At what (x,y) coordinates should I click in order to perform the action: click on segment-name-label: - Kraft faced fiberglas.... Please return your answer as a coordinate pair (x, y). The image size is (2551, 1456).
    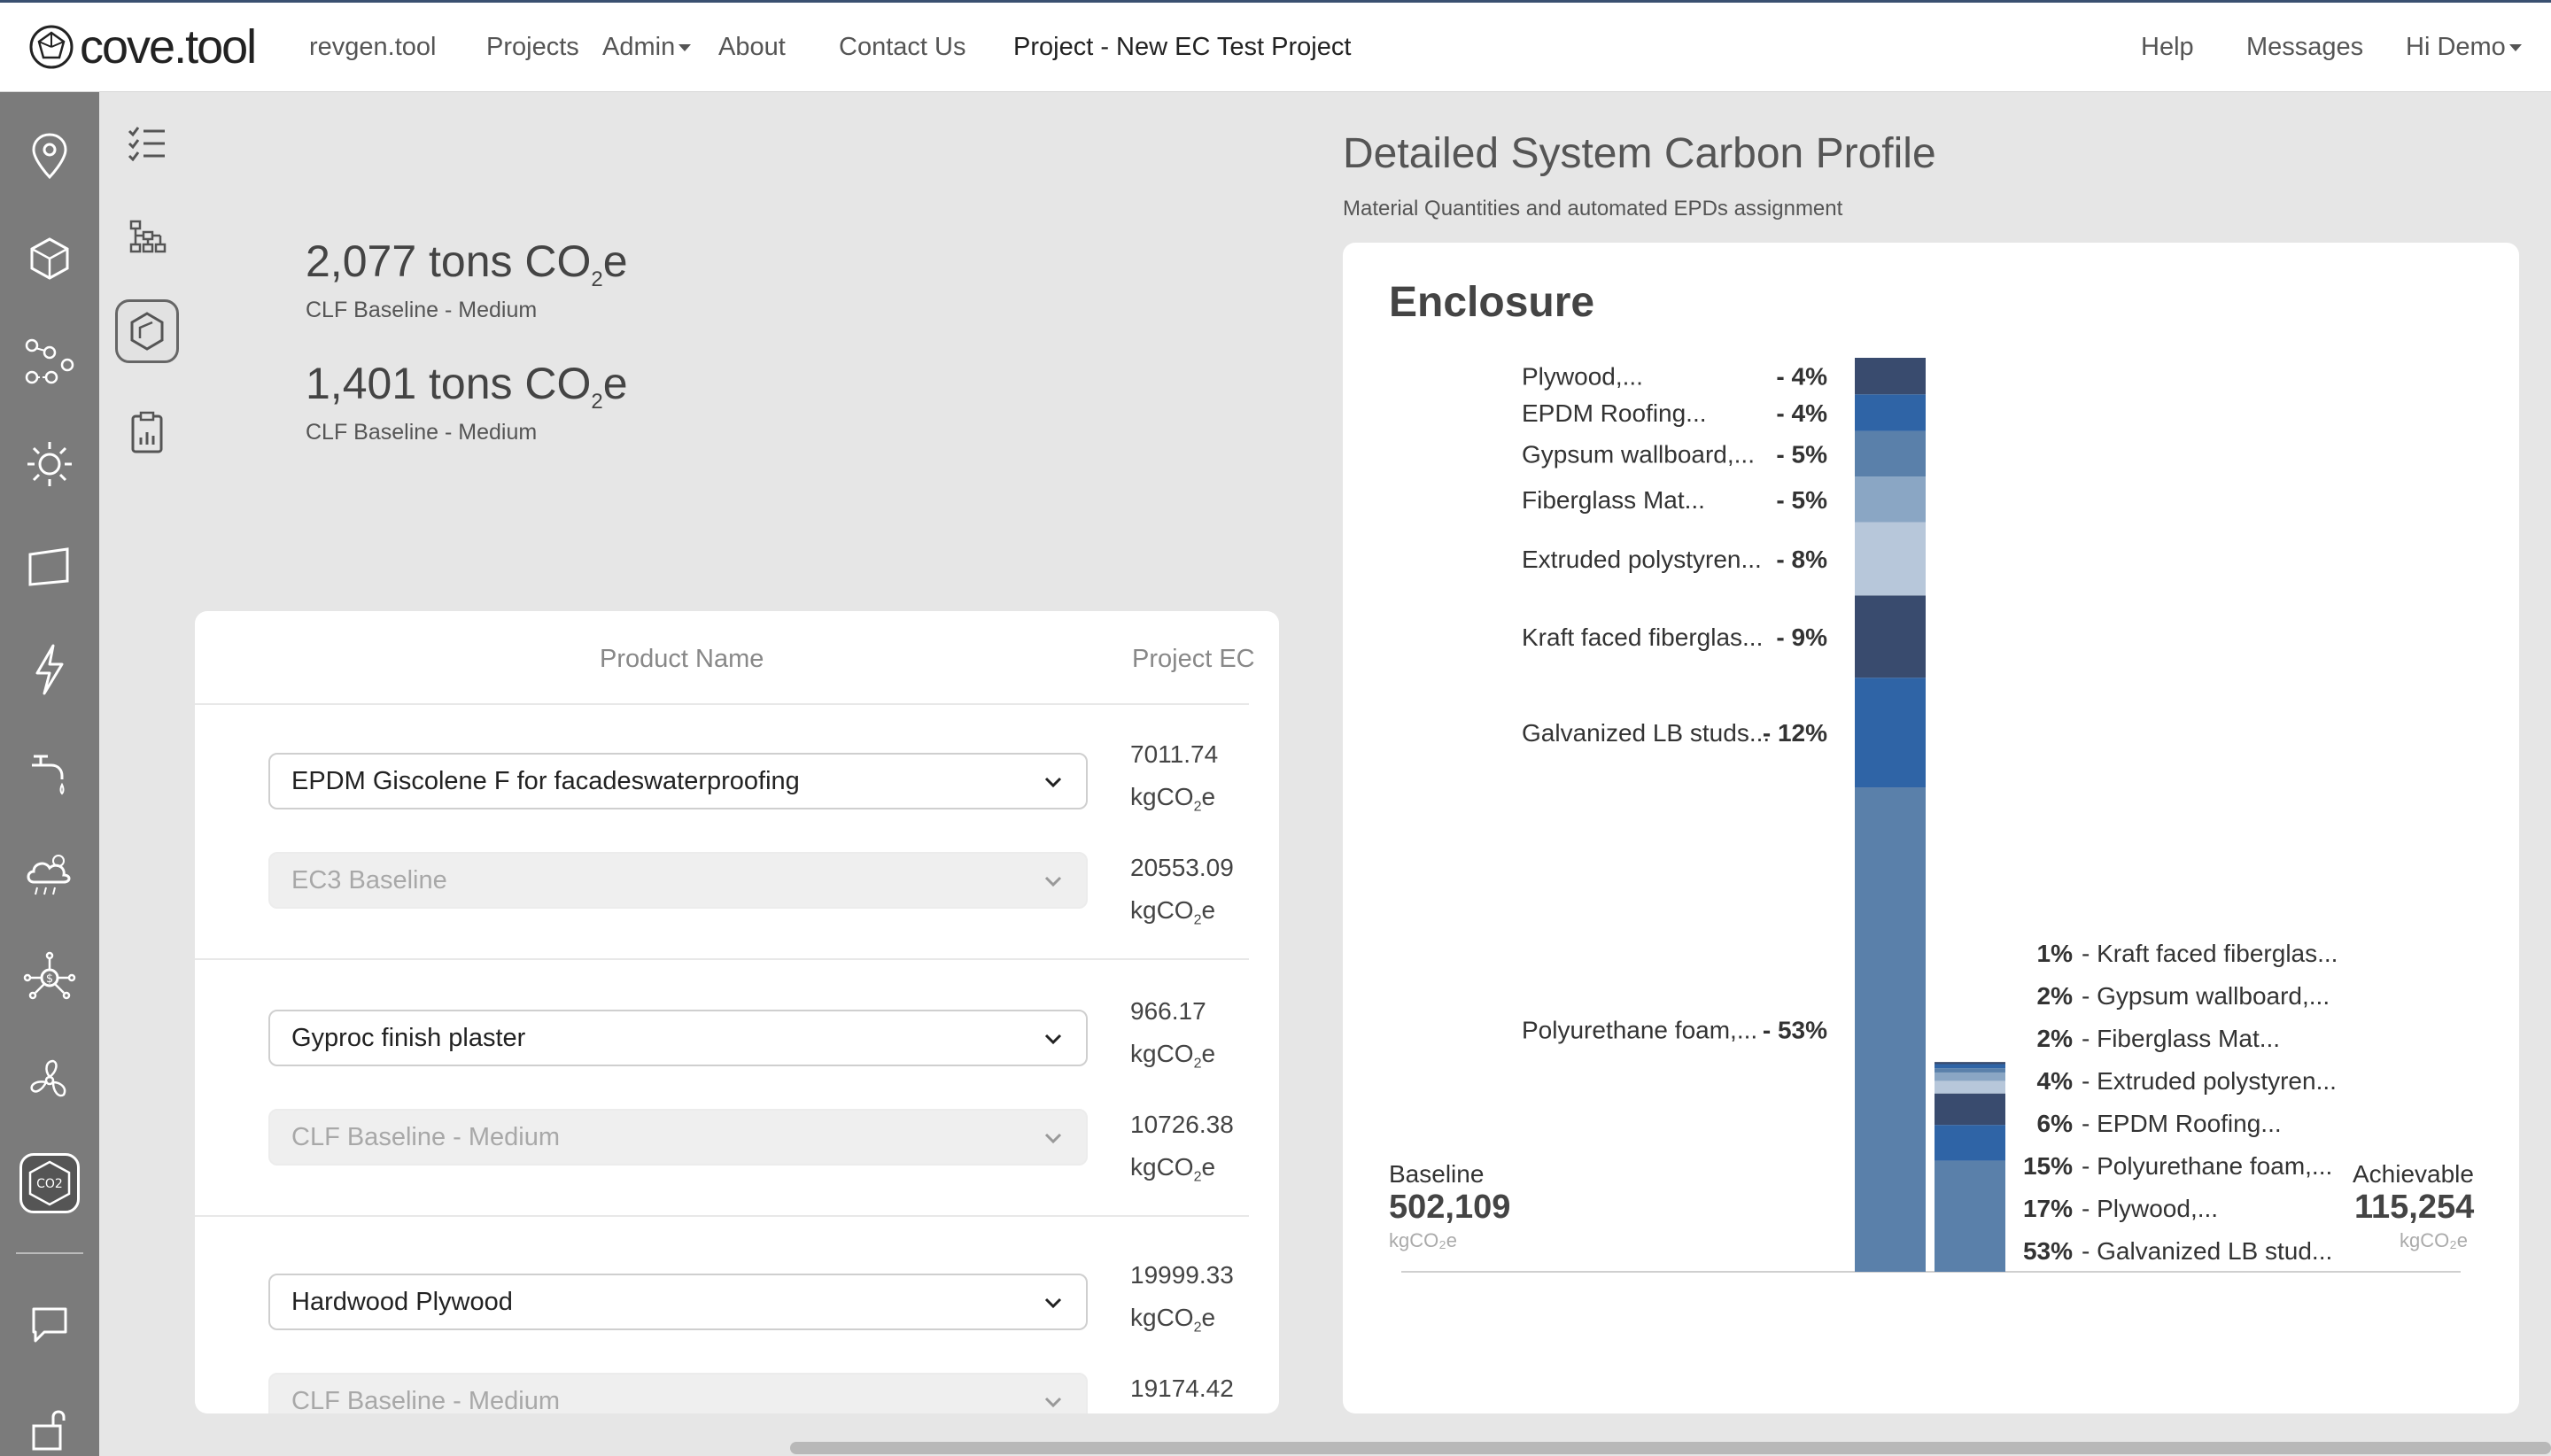
    Looking at the image, I should click on (2210, 953).